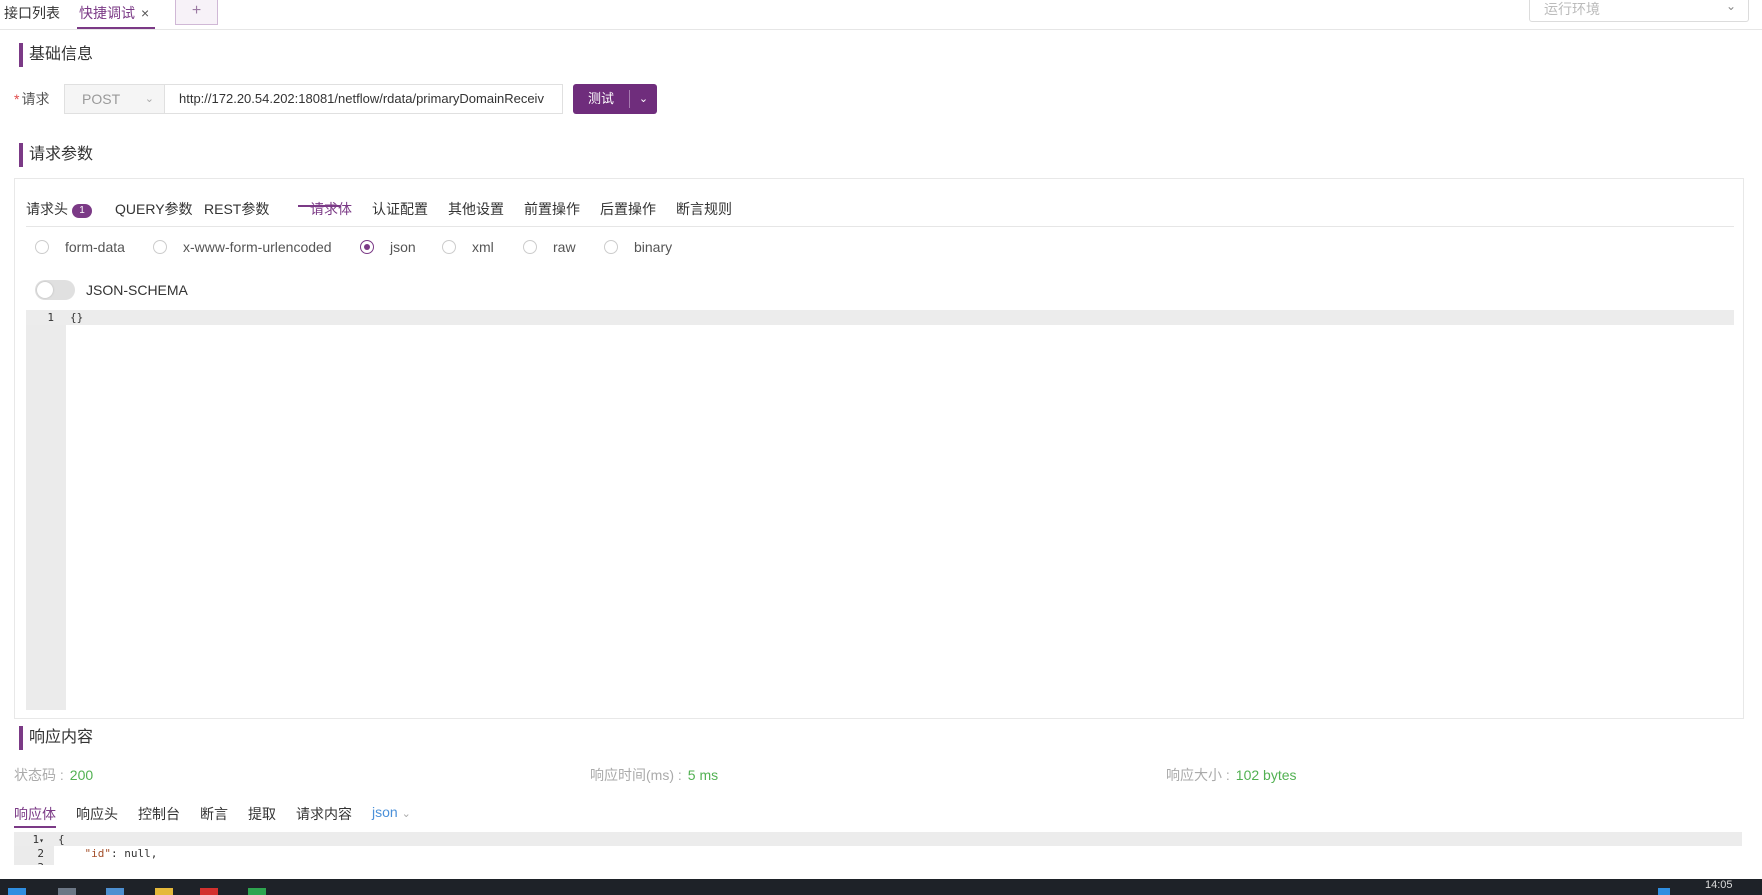  What do you see at coordinates (564, 247) in the screenshot?
I see `radio-label: raw` at bounding box center [564, 247].